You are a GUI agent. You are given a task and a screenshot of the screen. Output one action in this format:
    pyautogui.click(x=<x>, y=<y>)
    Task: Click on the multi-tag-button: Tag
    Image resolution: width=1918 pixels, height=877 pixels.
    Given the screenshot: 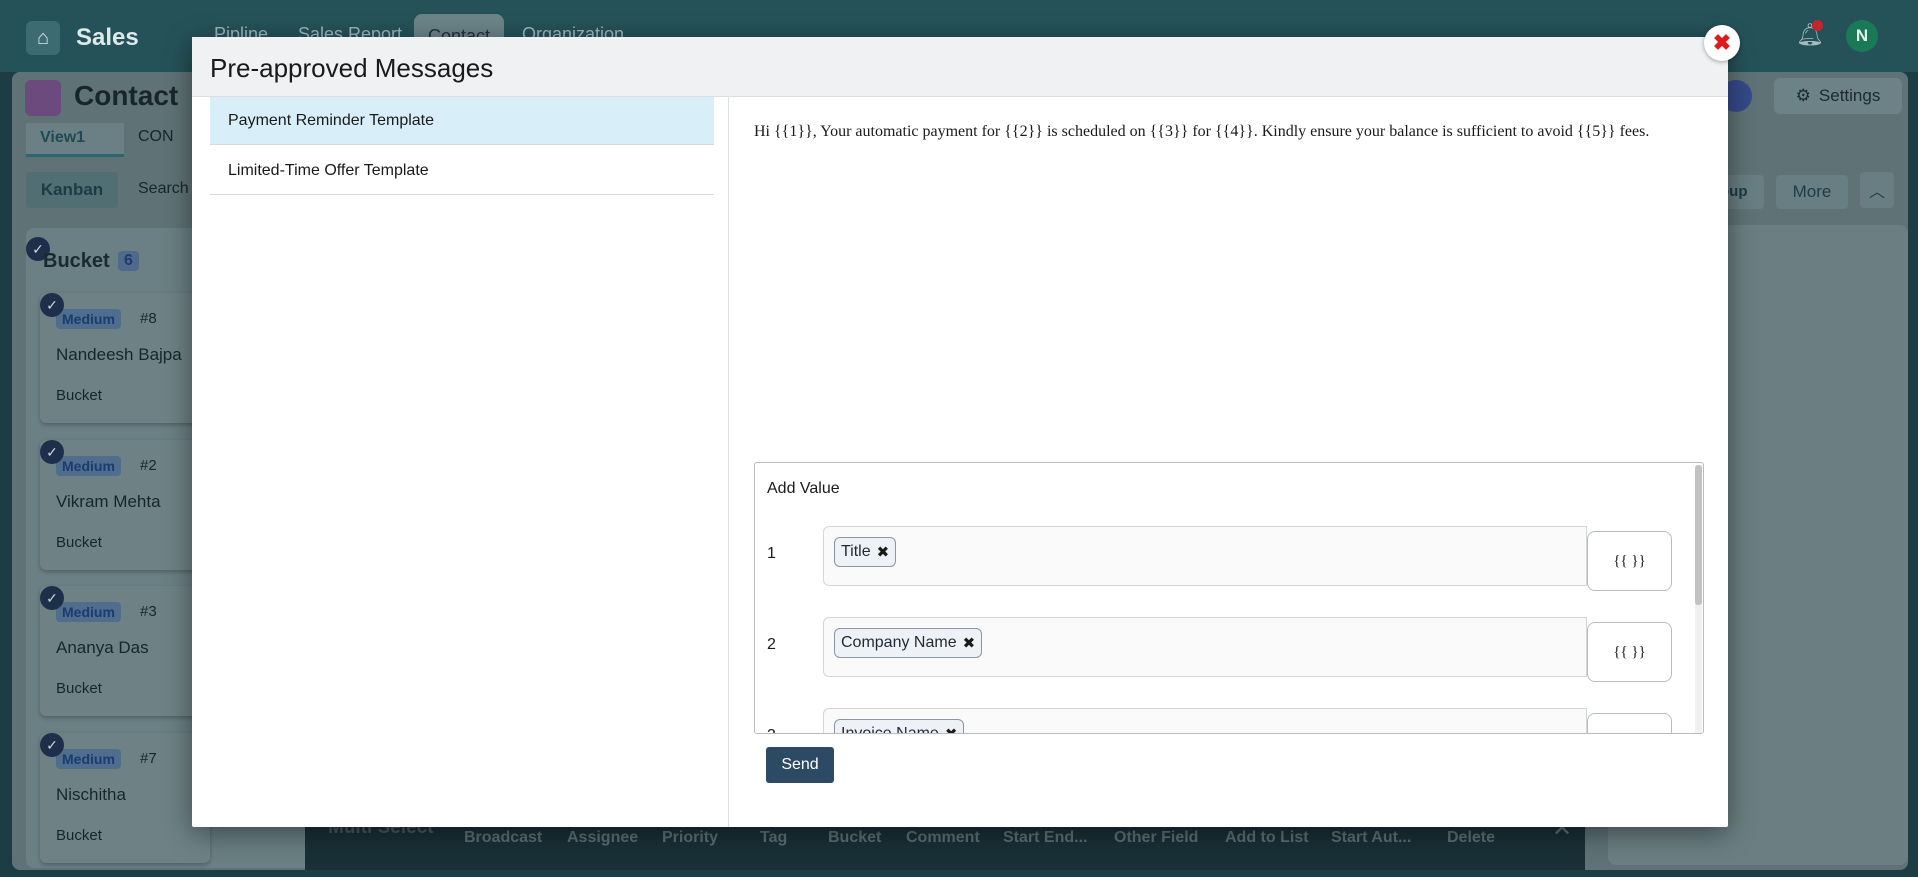 What is the action you would take?
    pyautogui.click(x=773, y=838)
    